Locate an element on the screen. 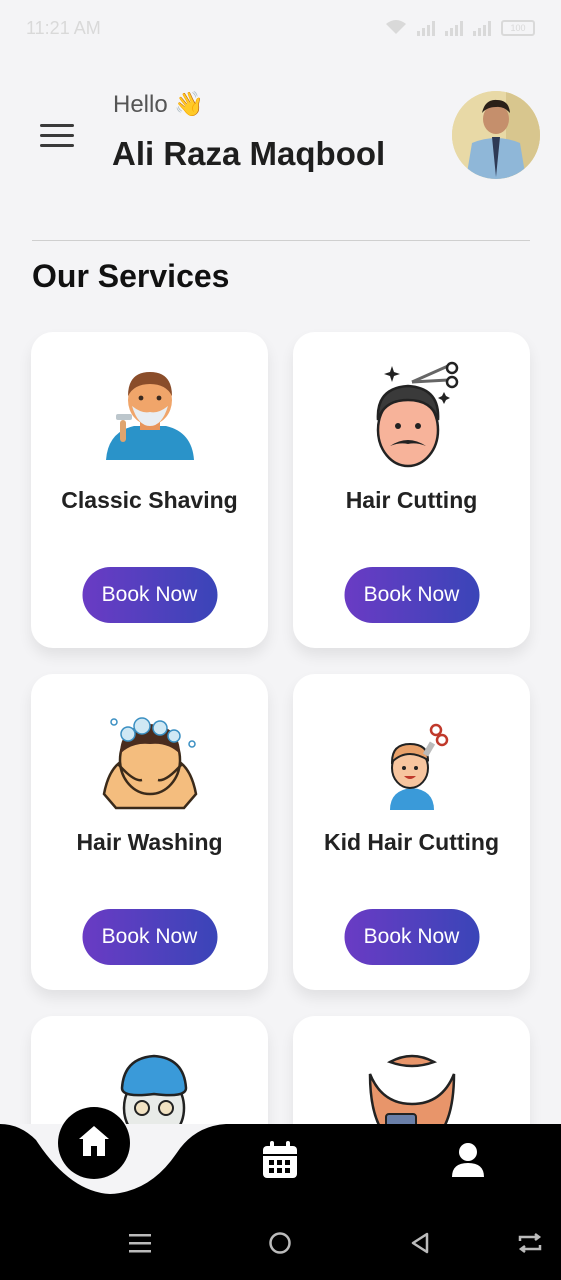  service-name: Hair Washing is located at coordinates (149, 842).